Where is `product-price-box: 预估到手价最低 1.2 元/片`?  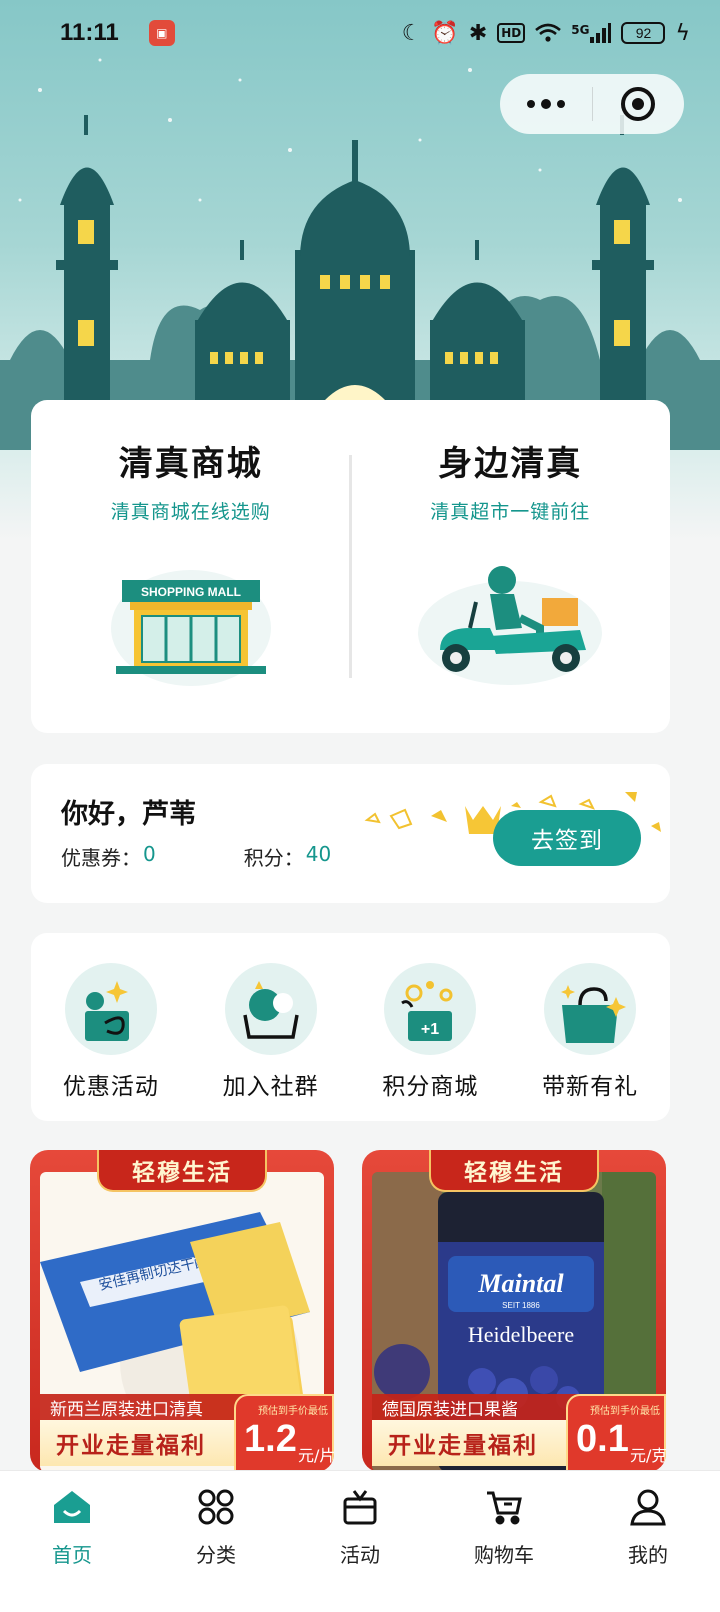 product-price-box: 预估到手价最低 1.2 元/片 is located at coordinates (284, 1433).